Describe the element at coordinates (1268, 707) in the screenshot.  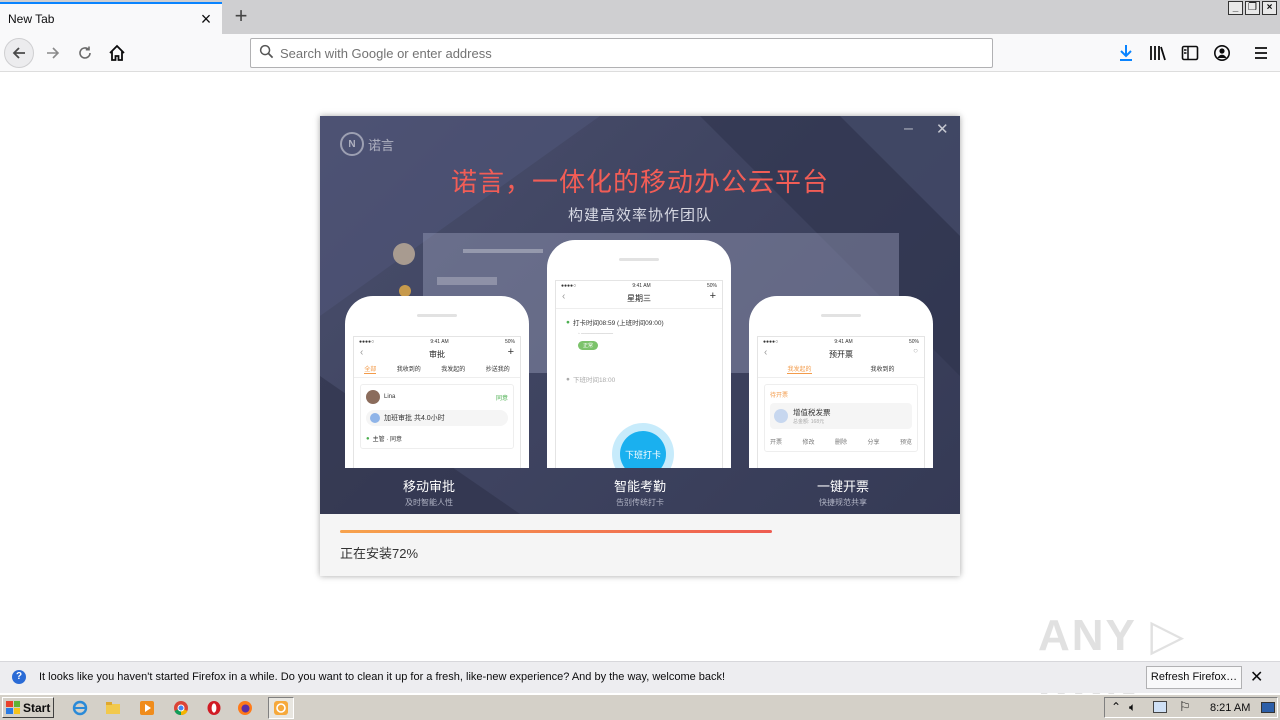
I see `show-desktop-icon` at that location.